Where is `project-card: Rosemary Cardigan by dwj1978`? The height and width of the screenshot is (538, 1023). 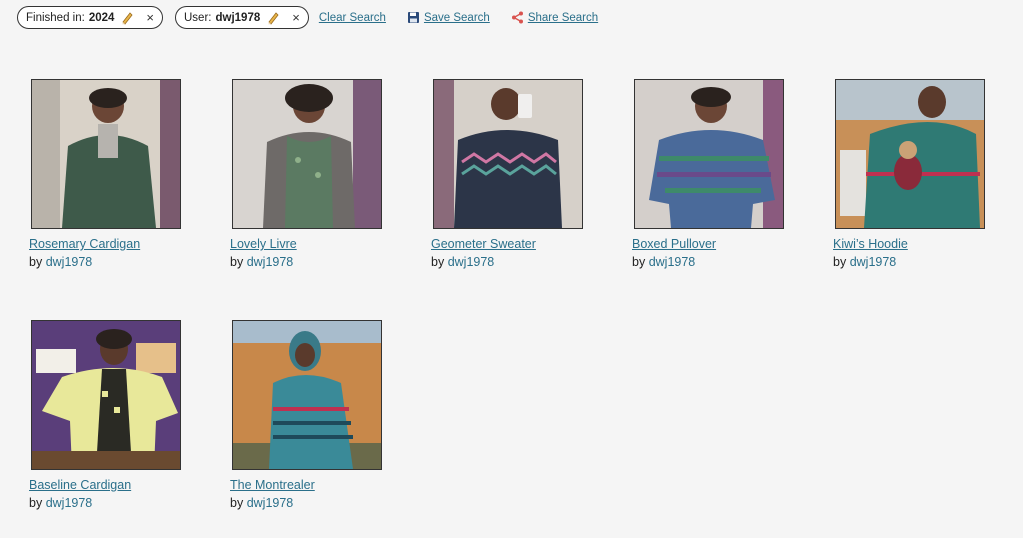 project-card: Rosemary Cardigan by dwj1978 is located at coordinates (114, 174).